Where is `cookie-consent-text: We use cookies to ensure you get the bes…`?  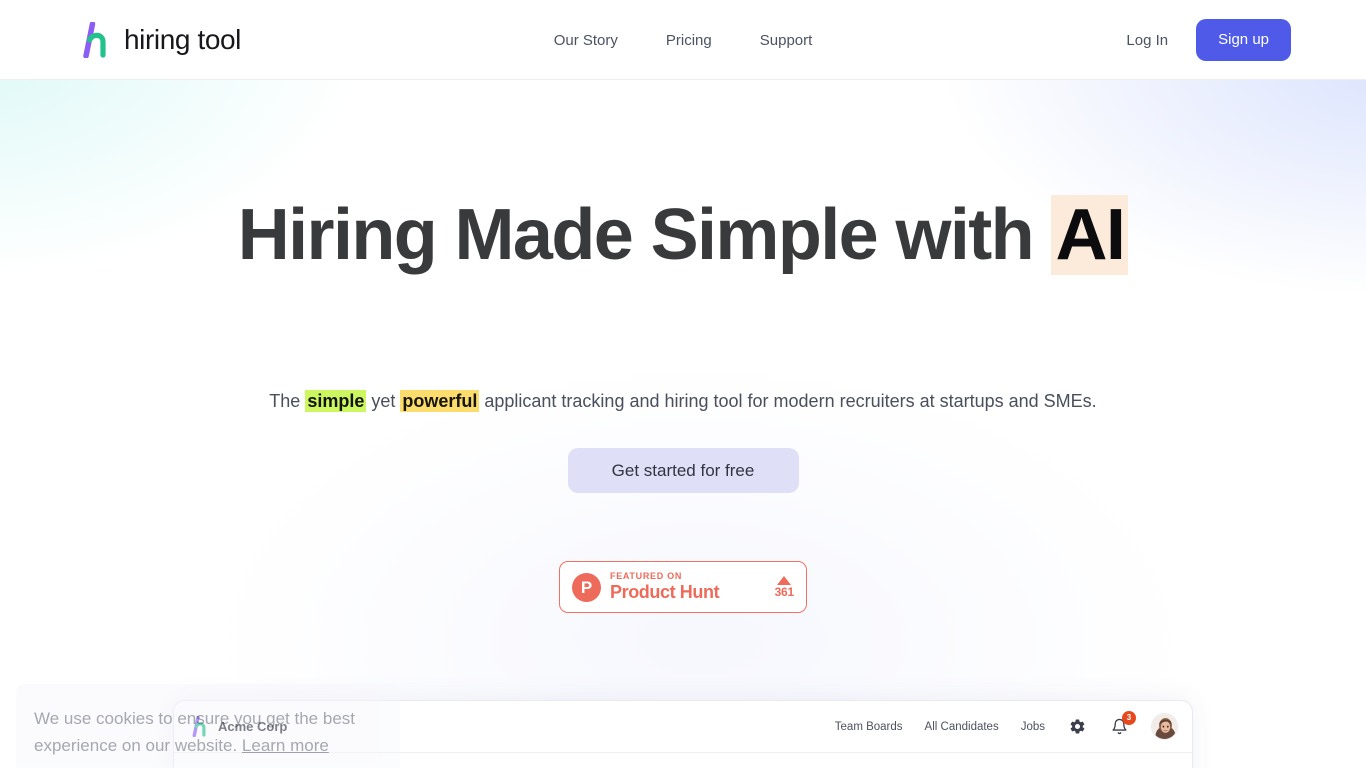
cookie-consent-text: We use cookies to ensure you get the bes… is located at coordinates (208, 733).